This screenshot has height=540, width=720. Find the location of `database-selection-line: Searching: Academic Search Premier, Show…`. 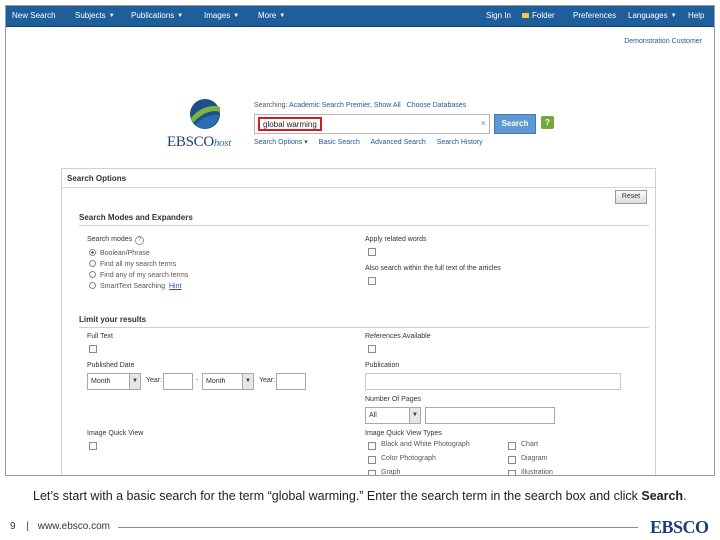

database-selection-line: Searching: Academic Search Premier, Show… is located at coordinates (360, 105).